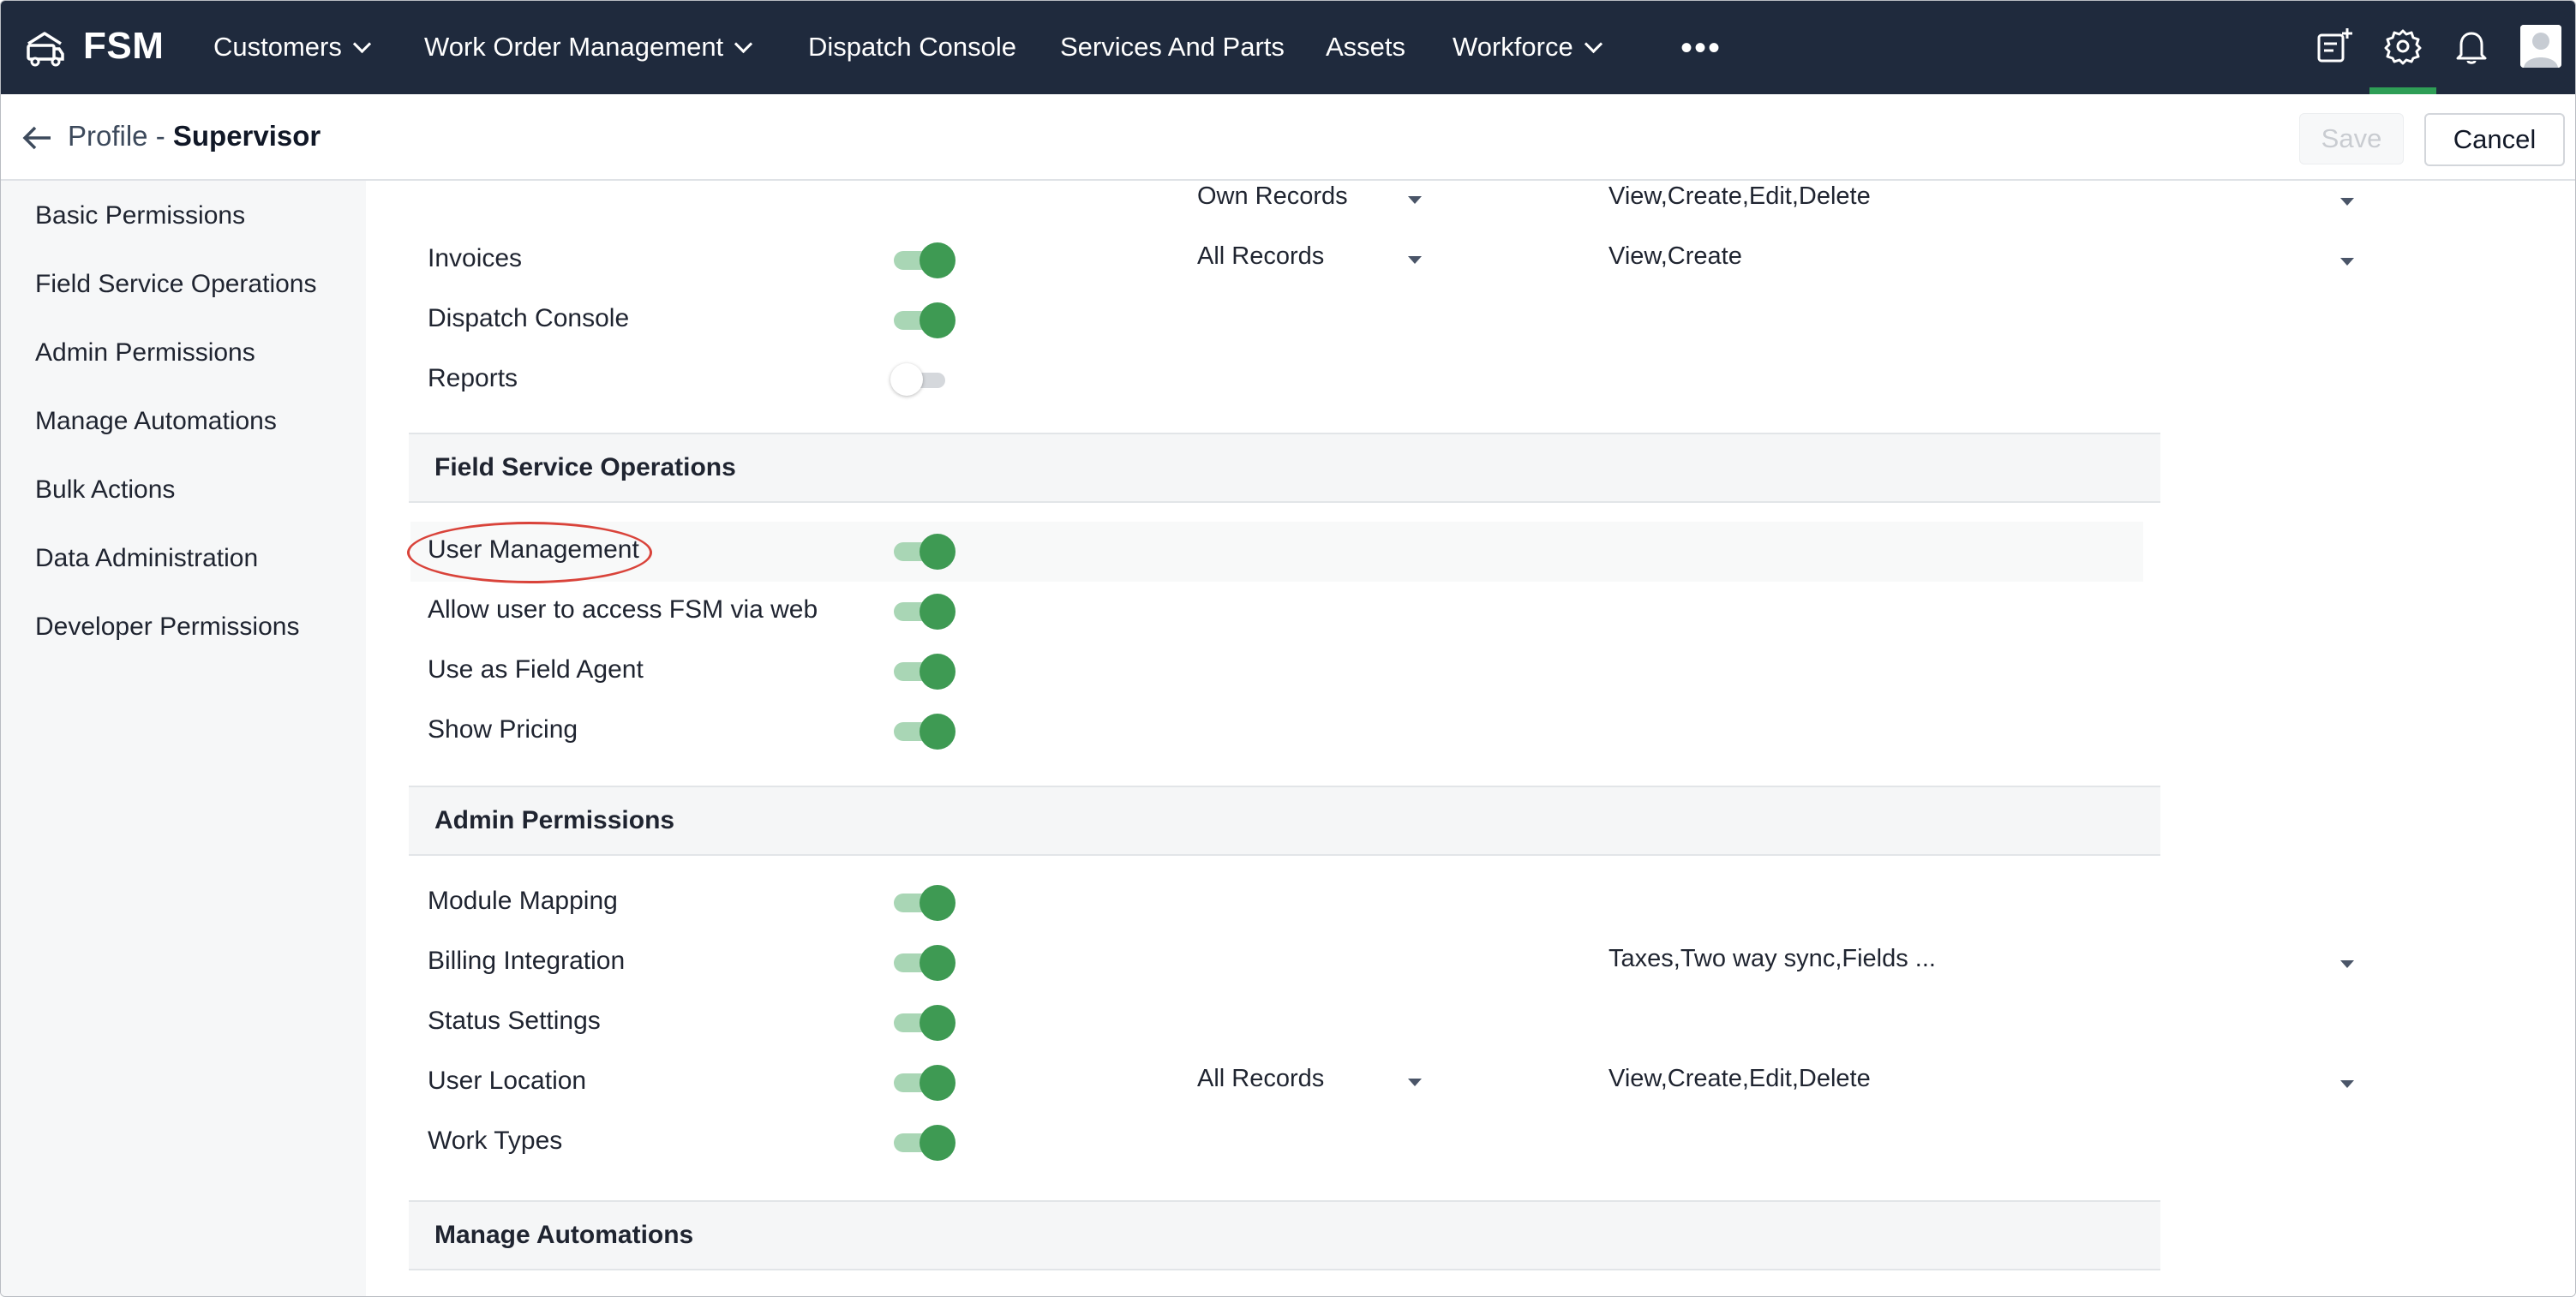  I want to click on reports-toggle, so click(924, 379).